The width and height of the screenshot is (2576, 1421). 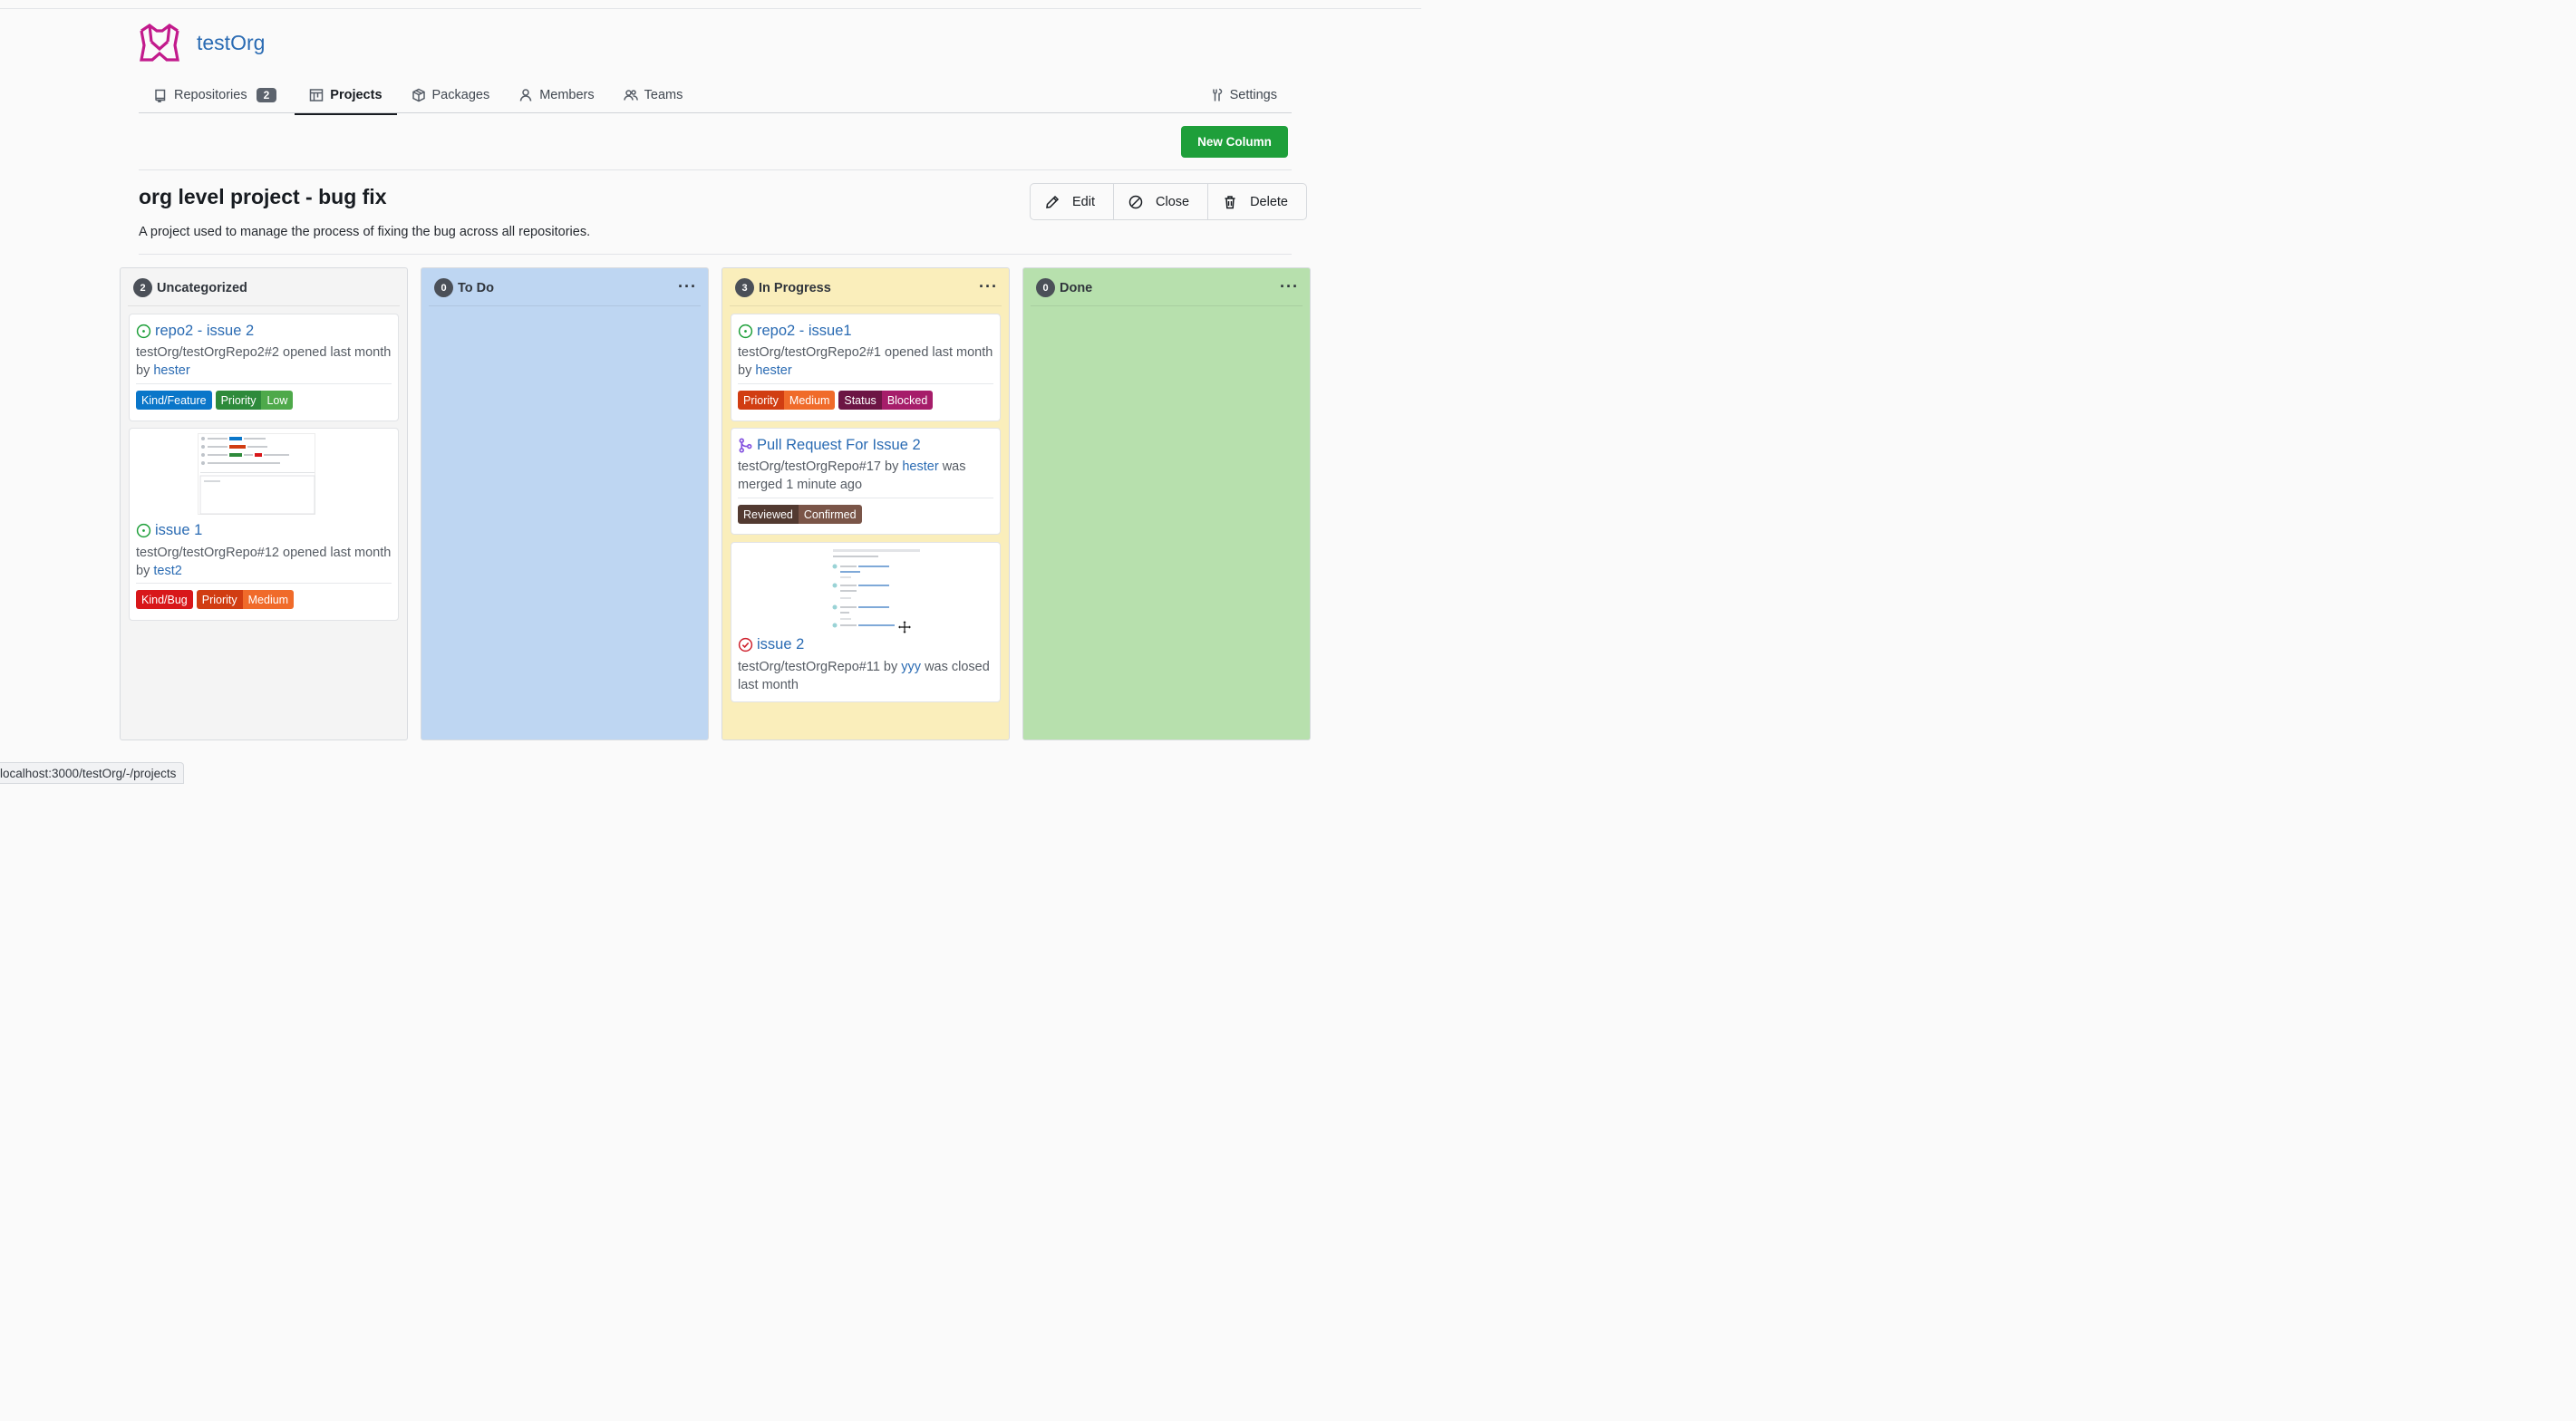 What do you see at coordinates (630, 95) in the screenshot?
I see `people-icon` at bounding box center [630, 95].